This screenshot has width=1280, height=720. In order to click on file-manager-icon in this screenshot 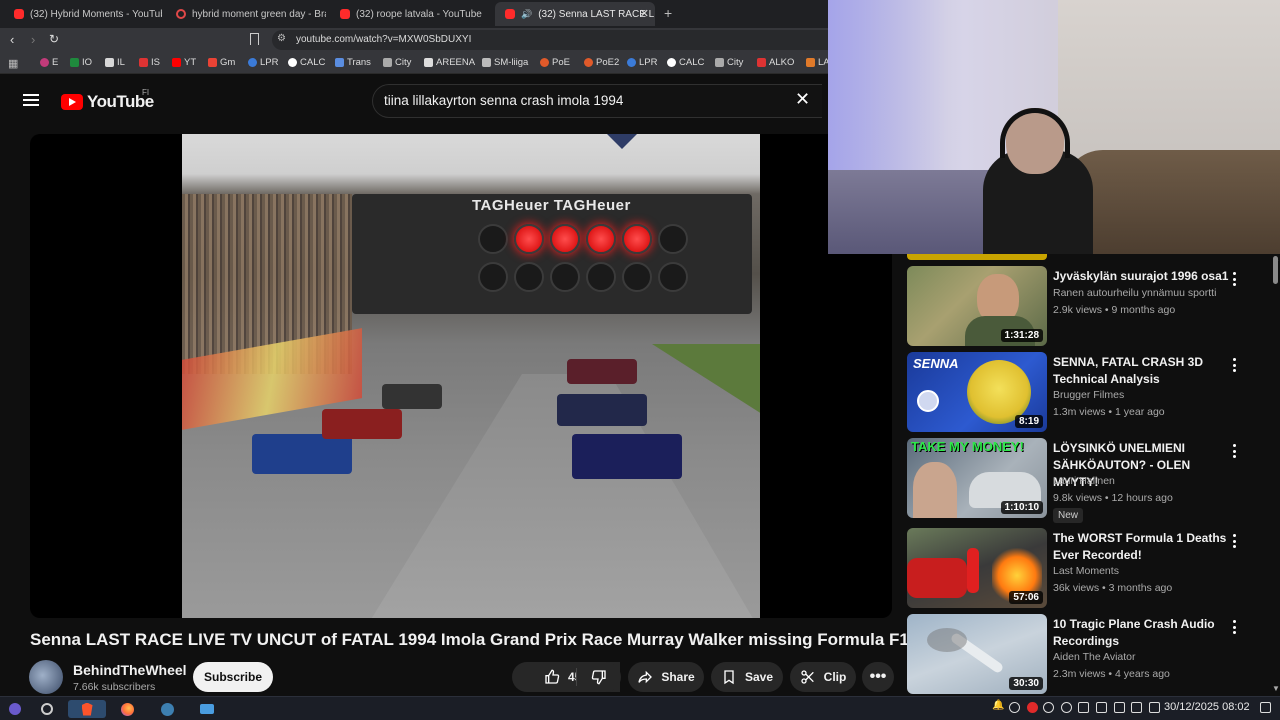, I will do `click(207, 709)`.